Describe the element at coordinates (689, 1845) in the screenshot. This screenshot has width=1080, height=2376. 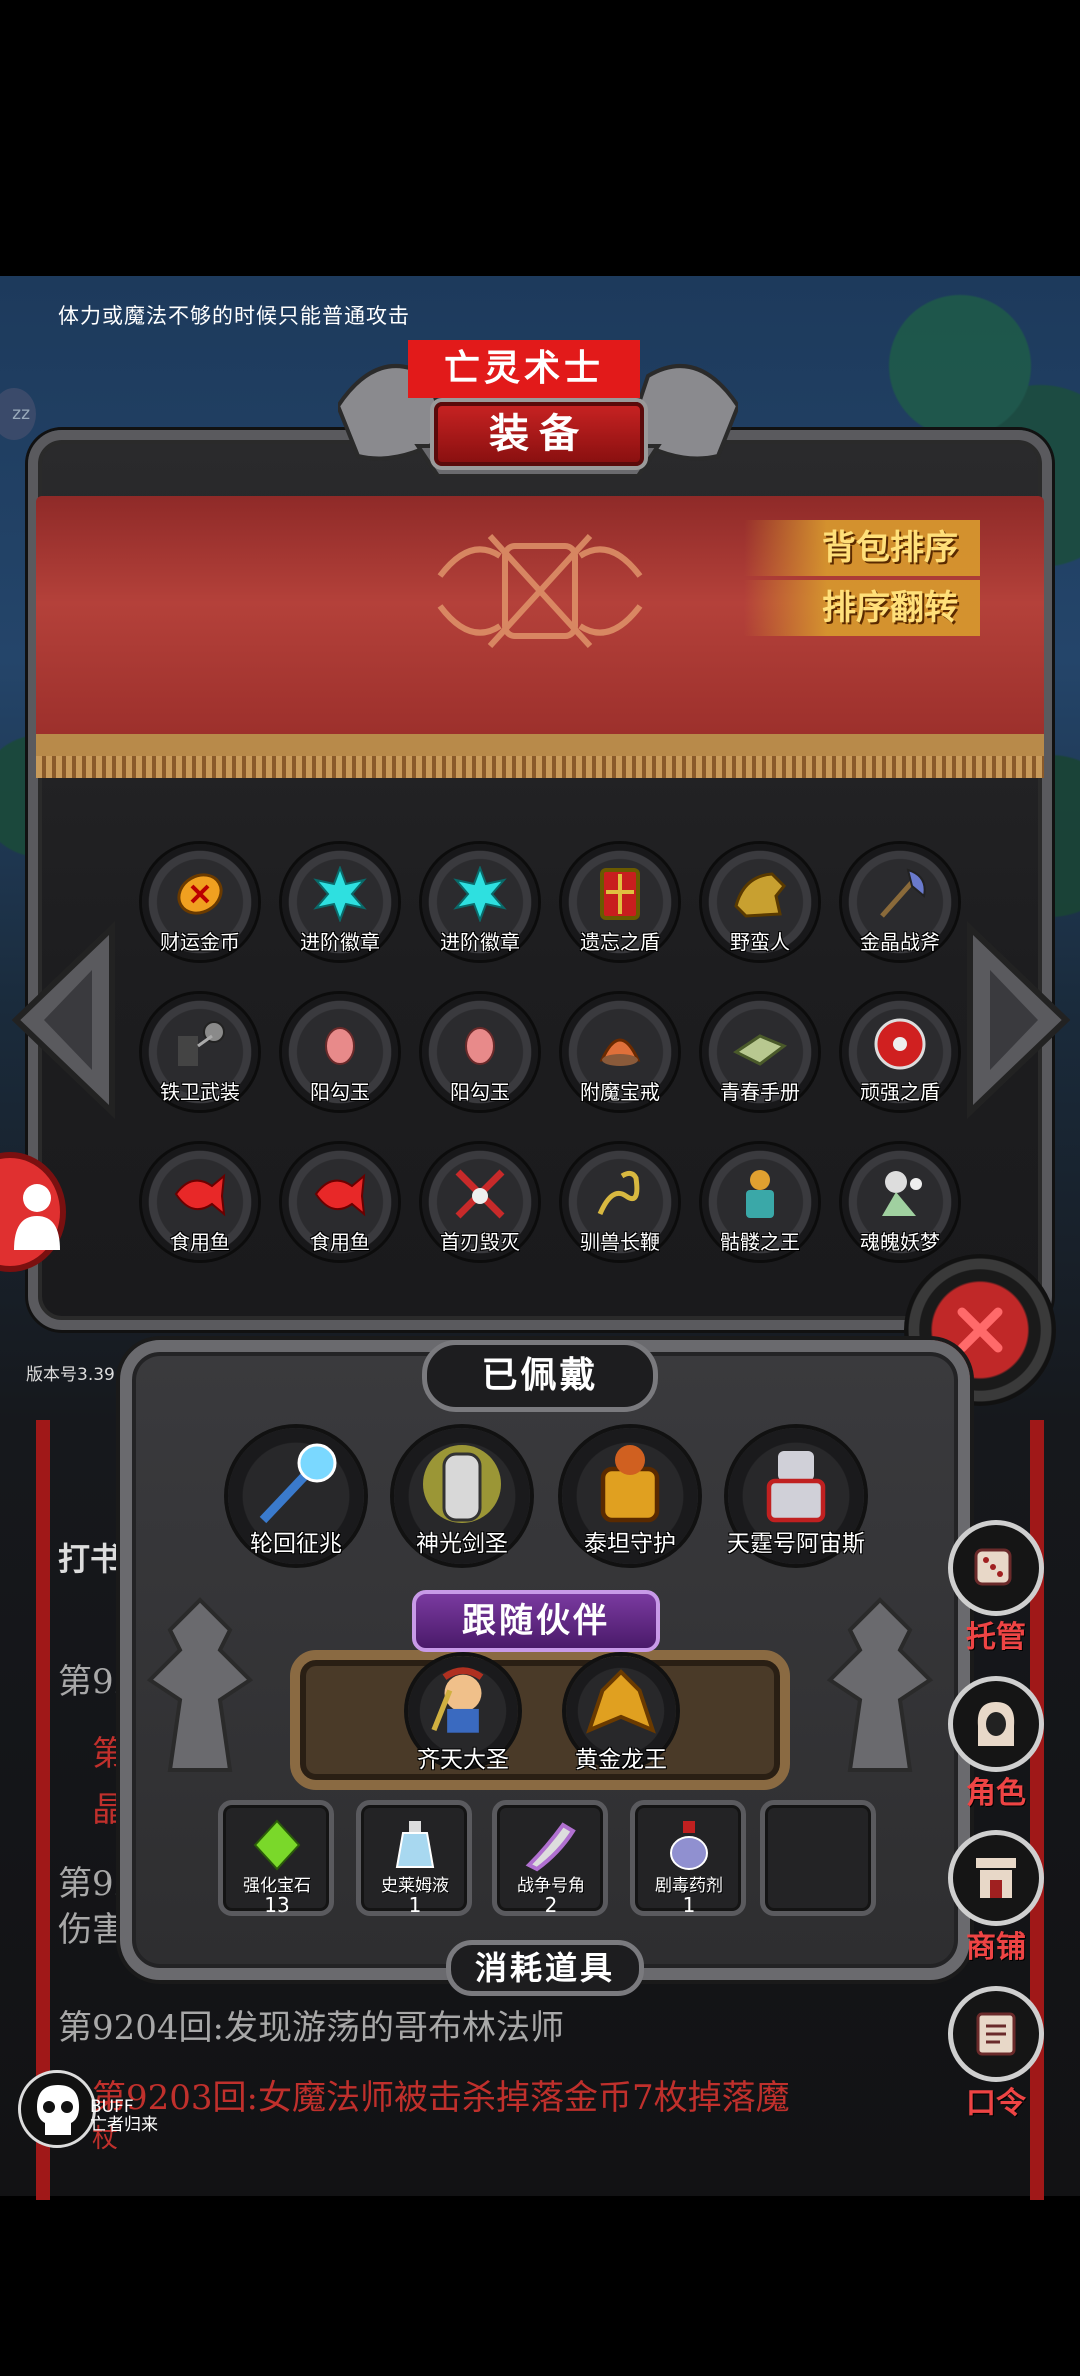
I see `poison-flask-icon` at that location.